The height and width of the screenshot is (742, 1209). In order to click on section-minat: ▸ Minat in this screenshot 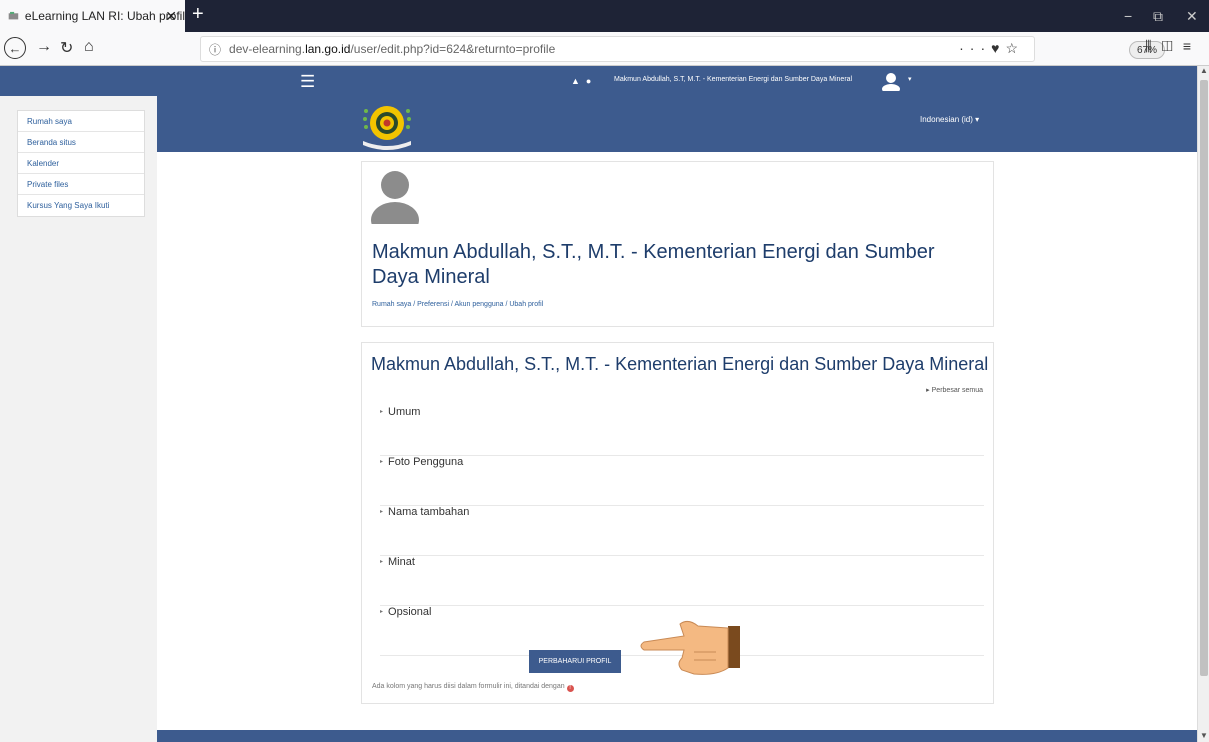, I will do `click(682, 581)`.